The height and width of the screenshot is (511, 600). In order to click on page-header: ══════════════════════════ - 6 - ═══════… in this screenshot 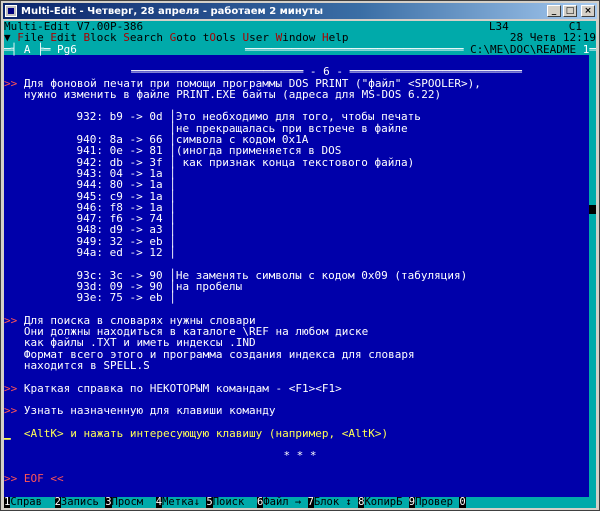, I will do `click(326, 72)`.